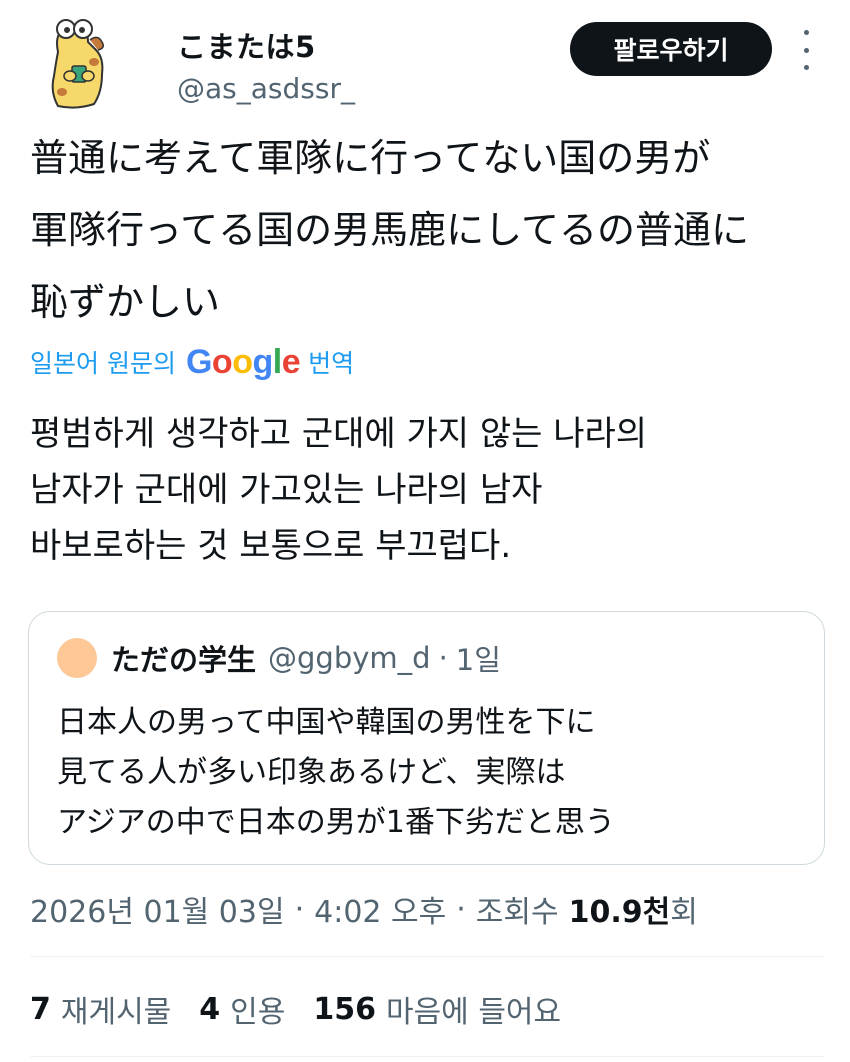 This screenshot has width=850, height=1062. Describe the element at coordinates (331, 363) in the screenshot. I see `translation-suffix: 번역` at that location.